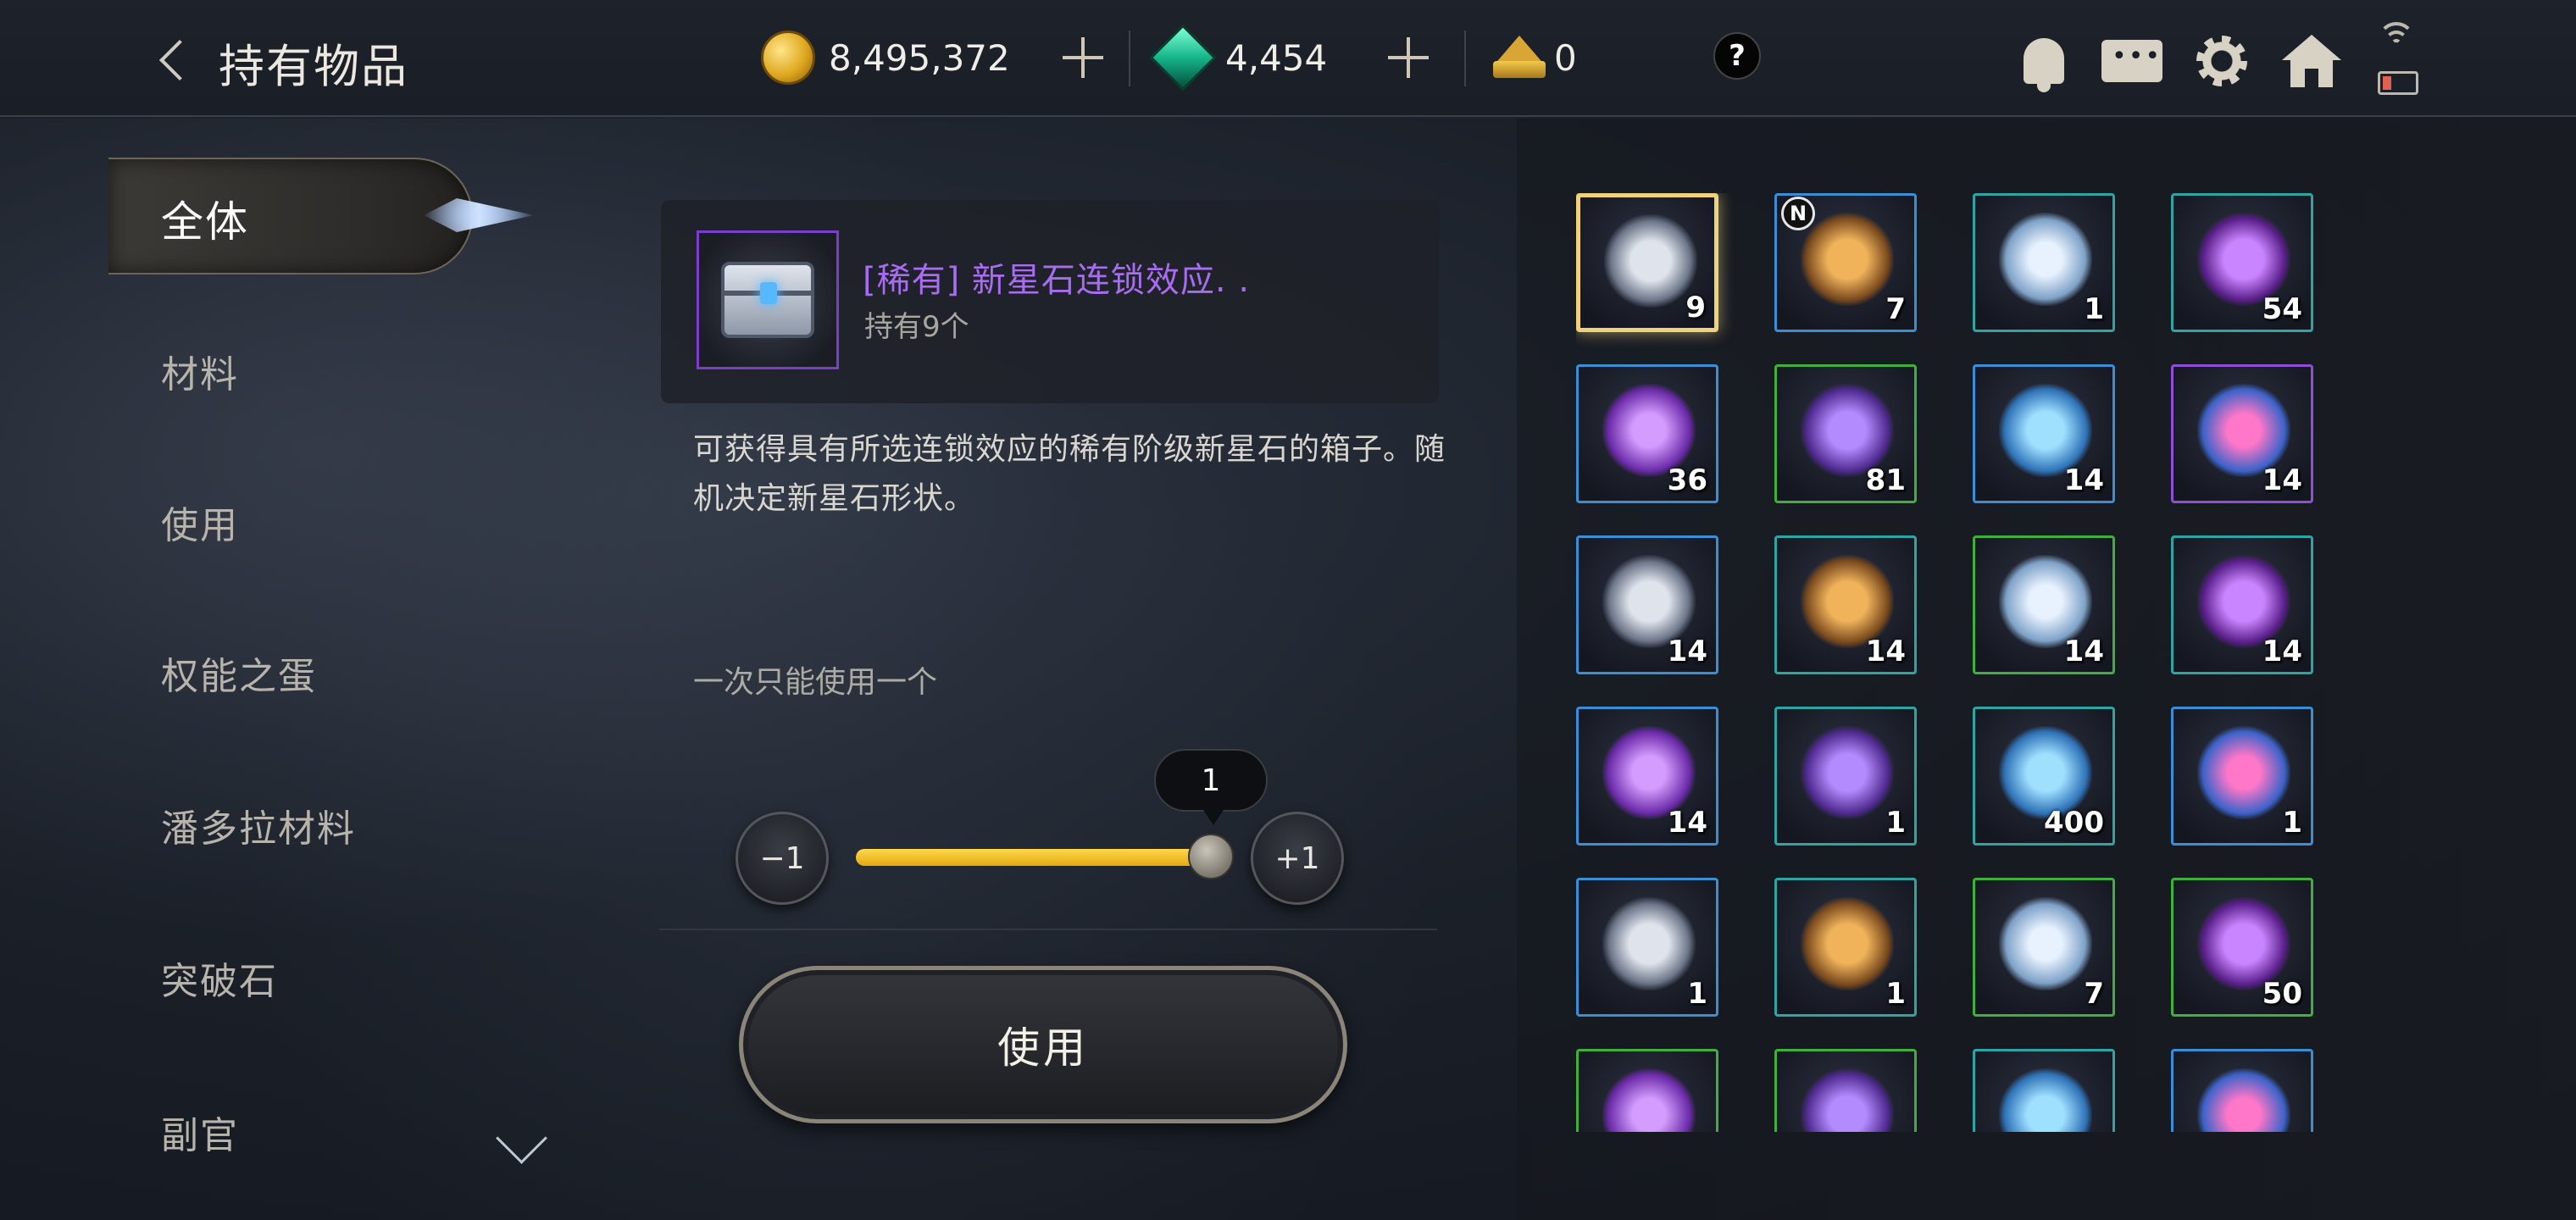 The height and width of the screenshot is (1220, 2576). I want to click on gold-amount: 8,495,372, so click(919, 57).